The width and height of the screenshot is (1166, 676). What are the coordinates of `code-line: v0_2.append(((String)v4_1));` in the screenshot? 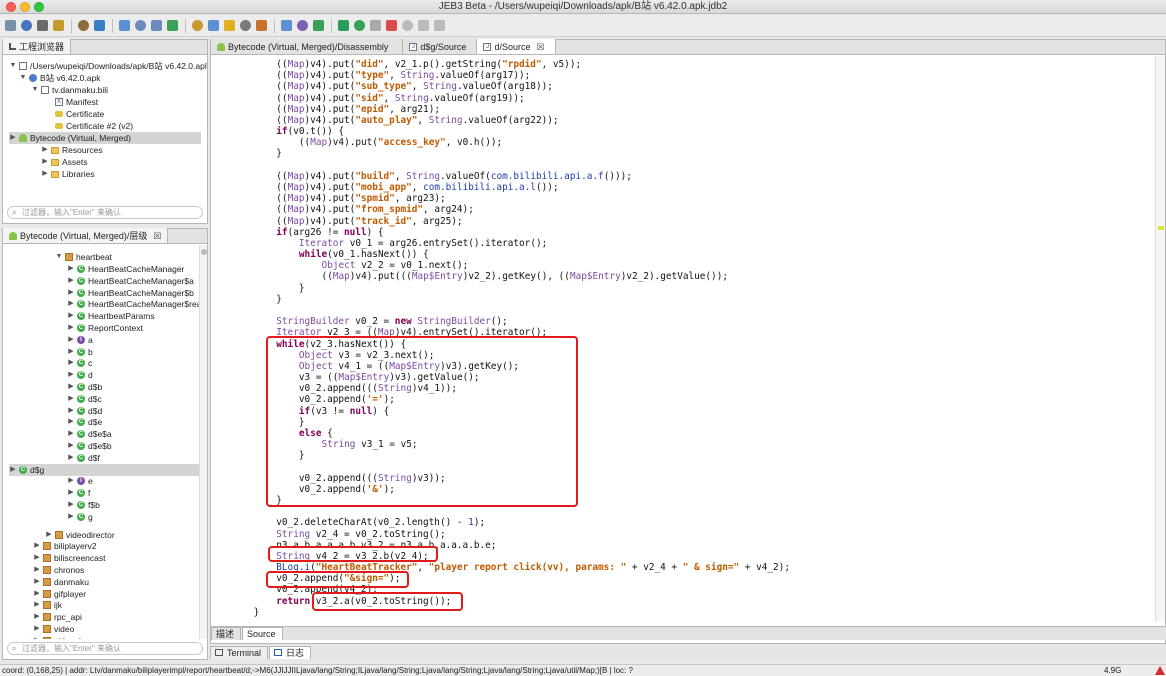 It's located at (378, 388).